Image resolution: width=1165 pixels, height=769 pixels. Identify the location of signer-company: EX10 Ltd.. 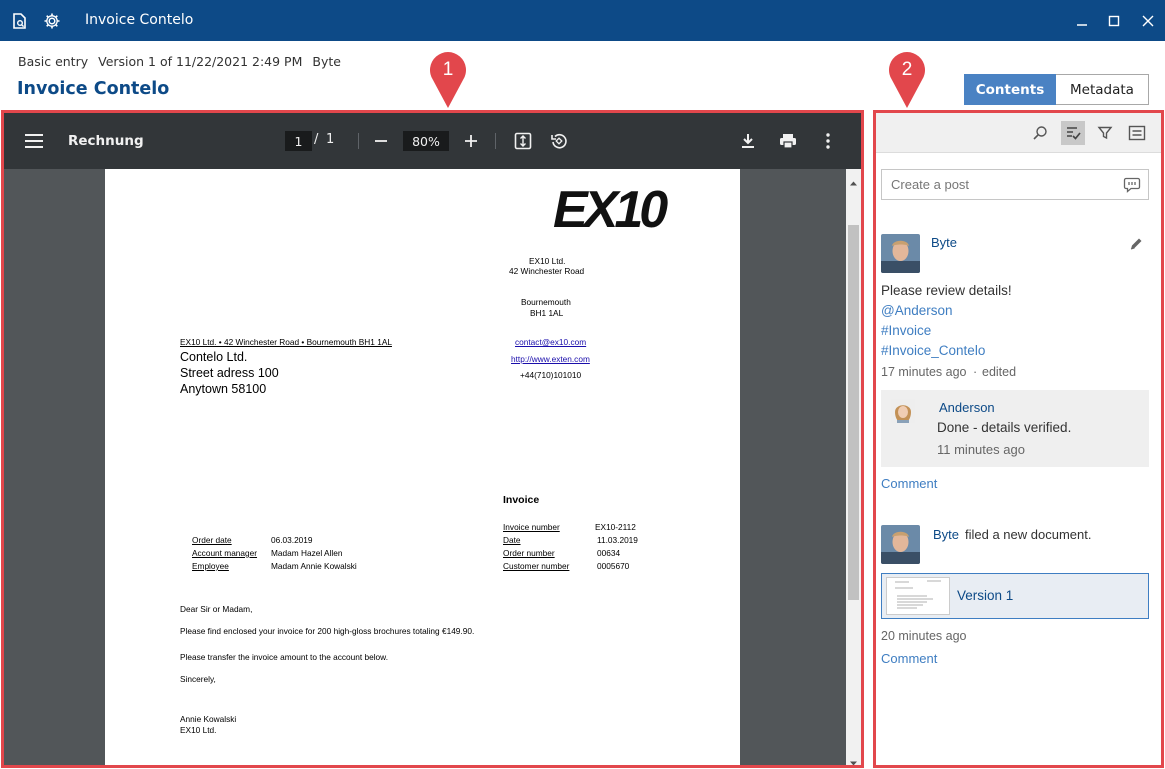
(198, 730).